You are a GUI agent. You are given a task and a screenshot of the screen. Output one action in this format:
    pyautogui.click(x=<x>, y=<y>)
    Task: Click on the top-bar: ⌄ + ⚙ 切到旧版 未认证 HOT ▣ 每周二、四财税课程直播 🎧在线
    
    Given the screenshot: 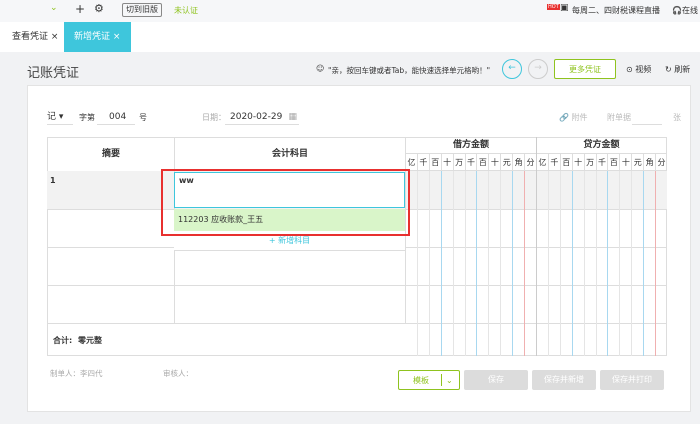 What is the action you would take?
    pyautogui.click(x=350, y=11)
    